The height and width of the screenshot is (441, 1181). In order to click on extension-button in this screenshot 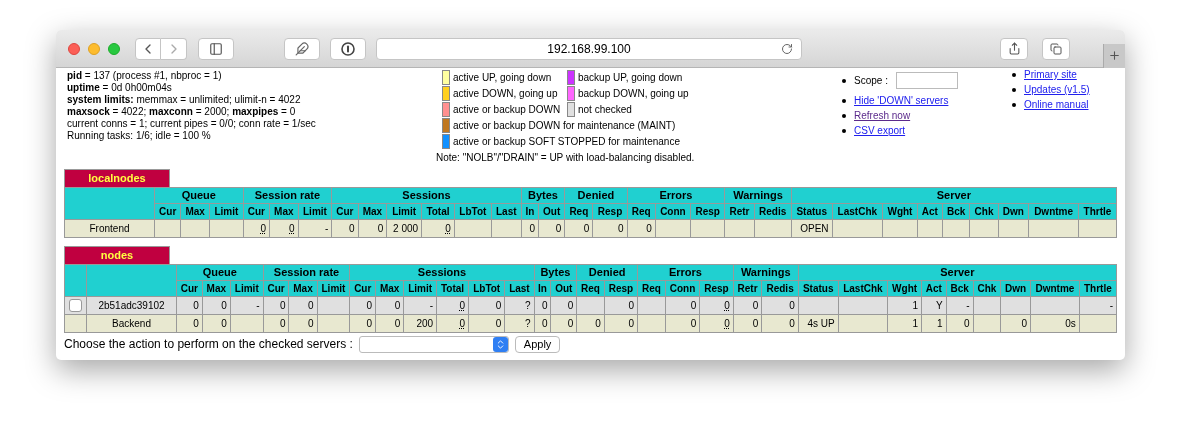, I will do `click(302, 48)`.